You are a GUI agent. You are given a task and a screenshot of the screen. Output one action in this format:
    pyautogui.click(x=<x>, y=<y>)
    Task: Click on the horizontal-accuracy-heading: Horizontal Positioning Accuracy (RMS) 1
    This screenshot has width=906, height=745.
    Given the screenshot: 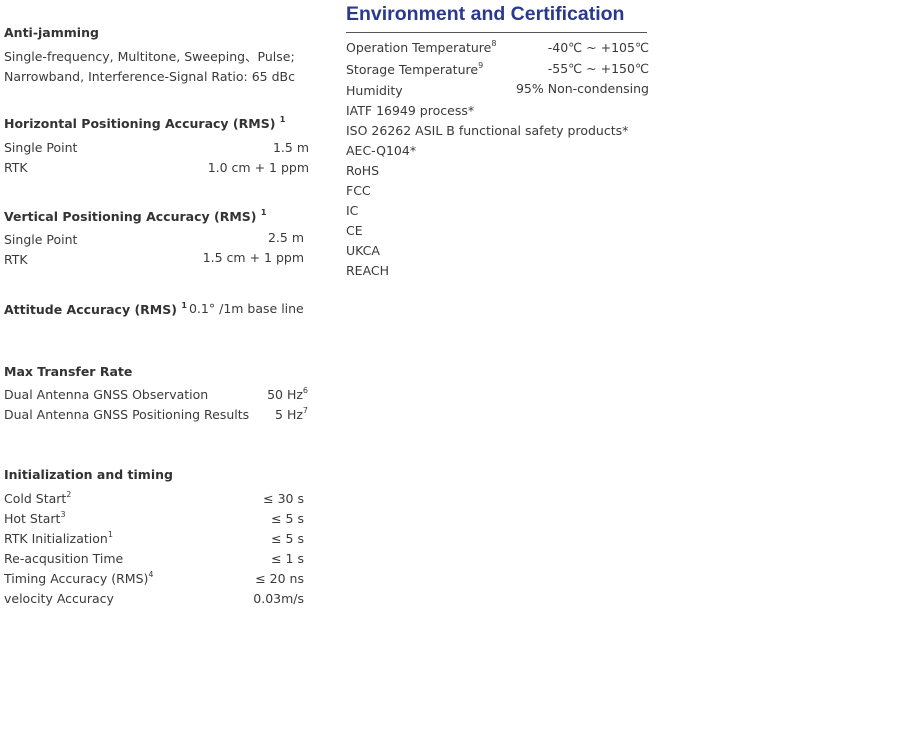 What is the action you would take?
    pyautogui.click(x=145, y=123)
    